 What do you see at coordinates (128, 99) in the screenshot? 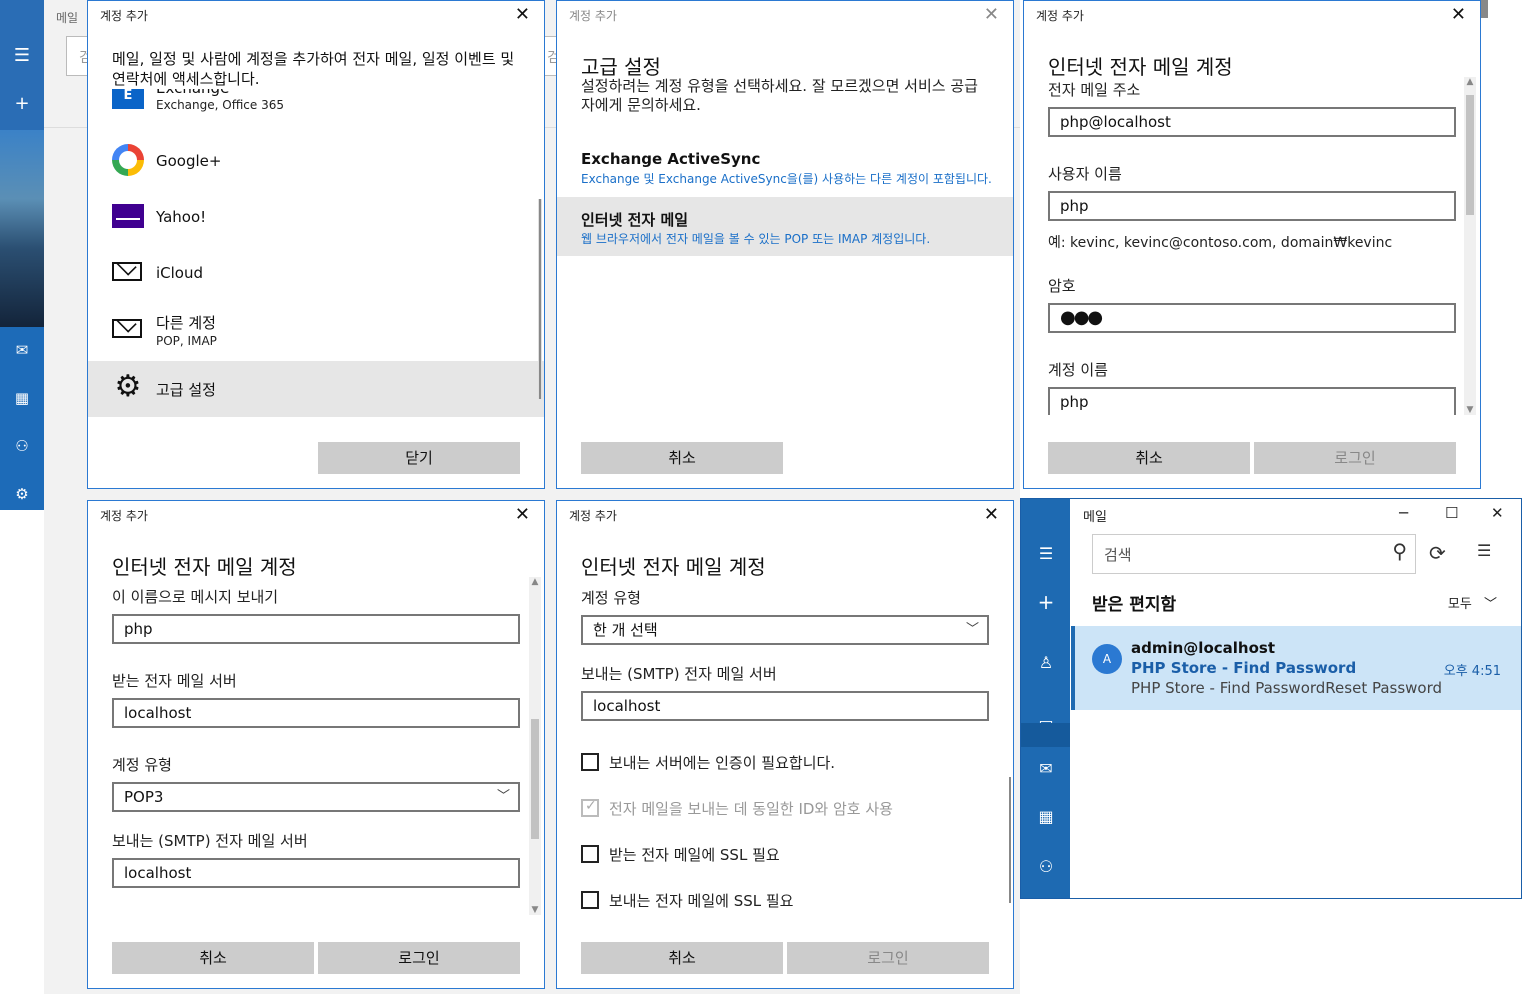
I see `exchange-icon: E` at bounding box center [128, 99].